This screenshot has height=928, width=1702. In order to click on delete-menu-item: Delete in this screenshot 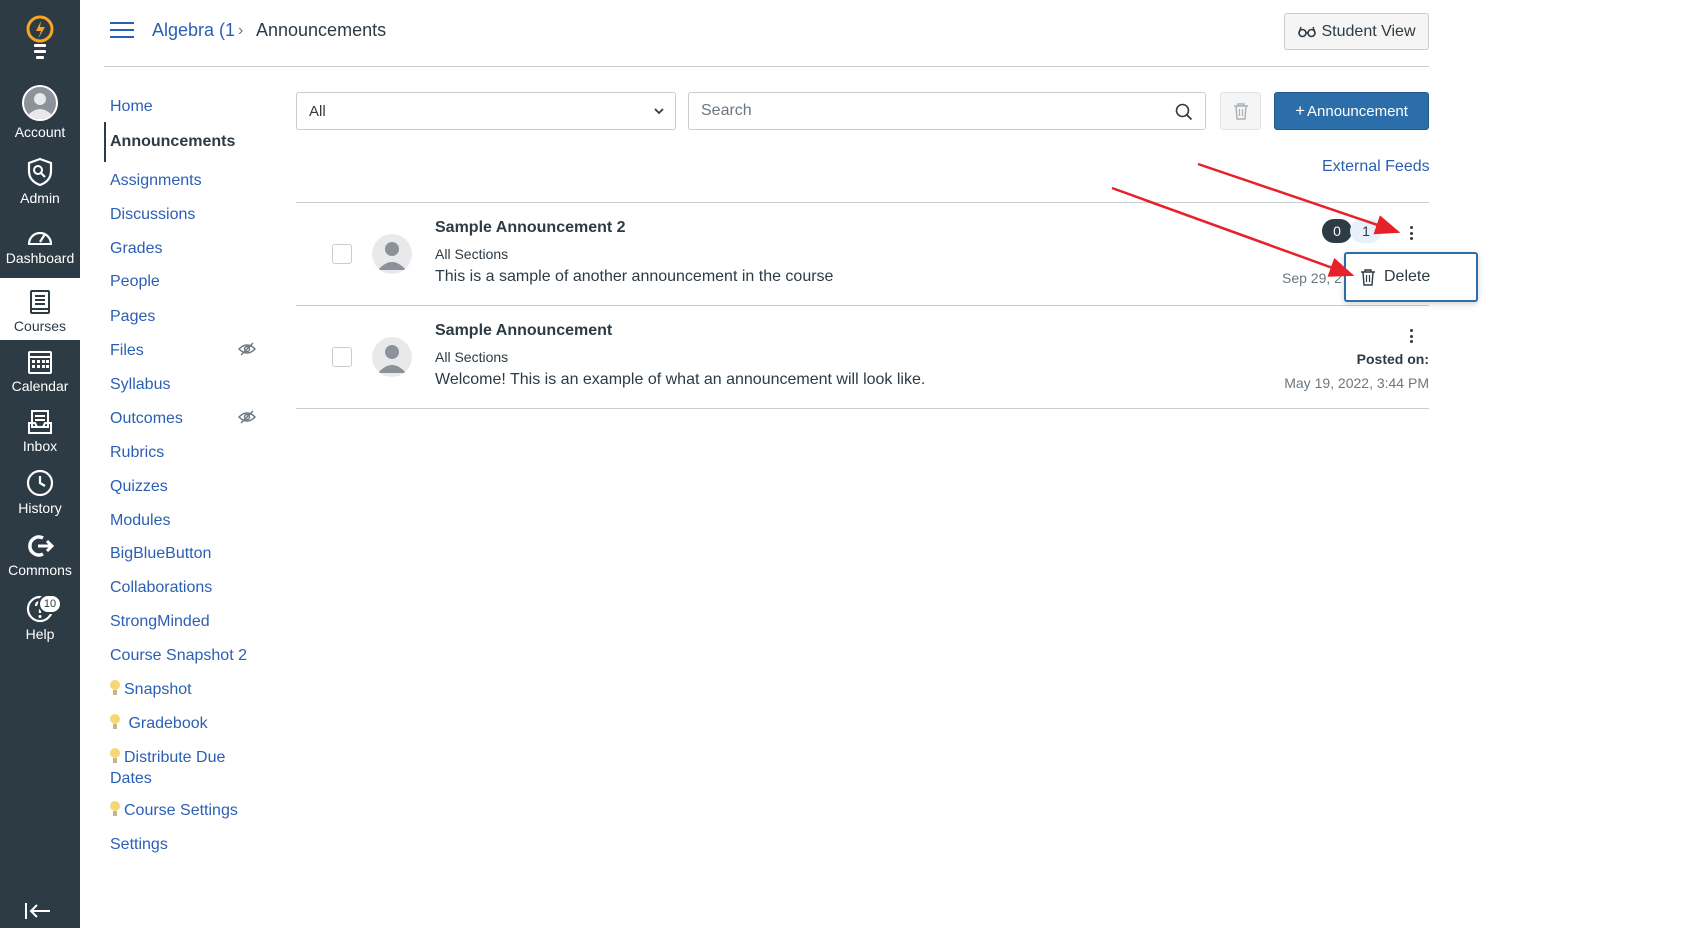, I will do `click(1411, 277)`.